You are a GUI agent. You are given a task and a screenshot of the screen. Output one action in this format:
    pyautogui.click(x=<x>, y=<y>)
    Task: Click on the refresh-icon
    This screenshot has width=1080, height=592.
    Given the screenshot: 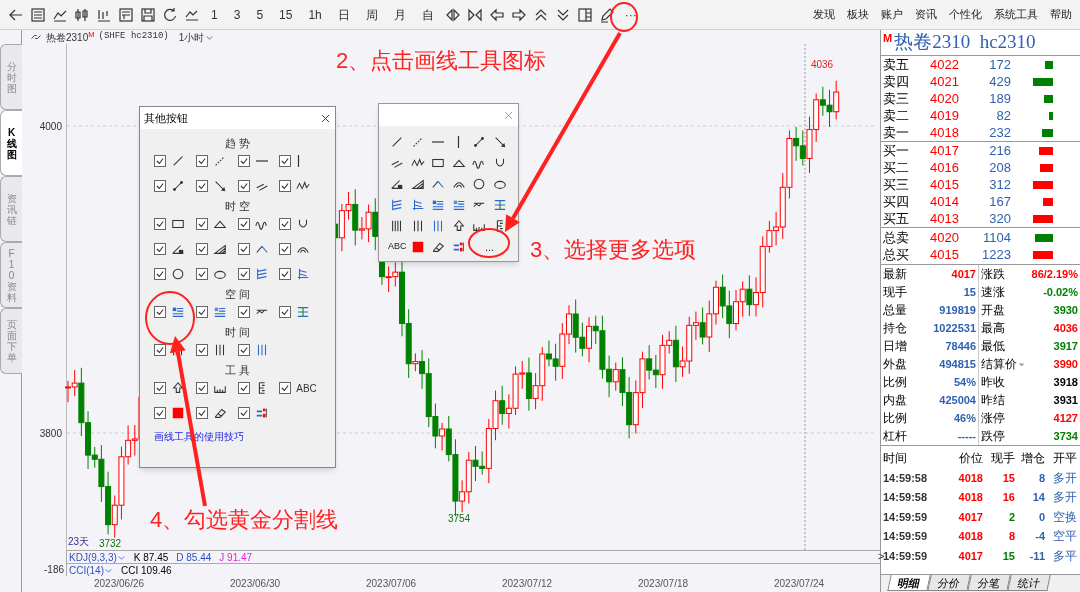 What is the action you would take?
    pyautogui.click(x=170, y=14)
    